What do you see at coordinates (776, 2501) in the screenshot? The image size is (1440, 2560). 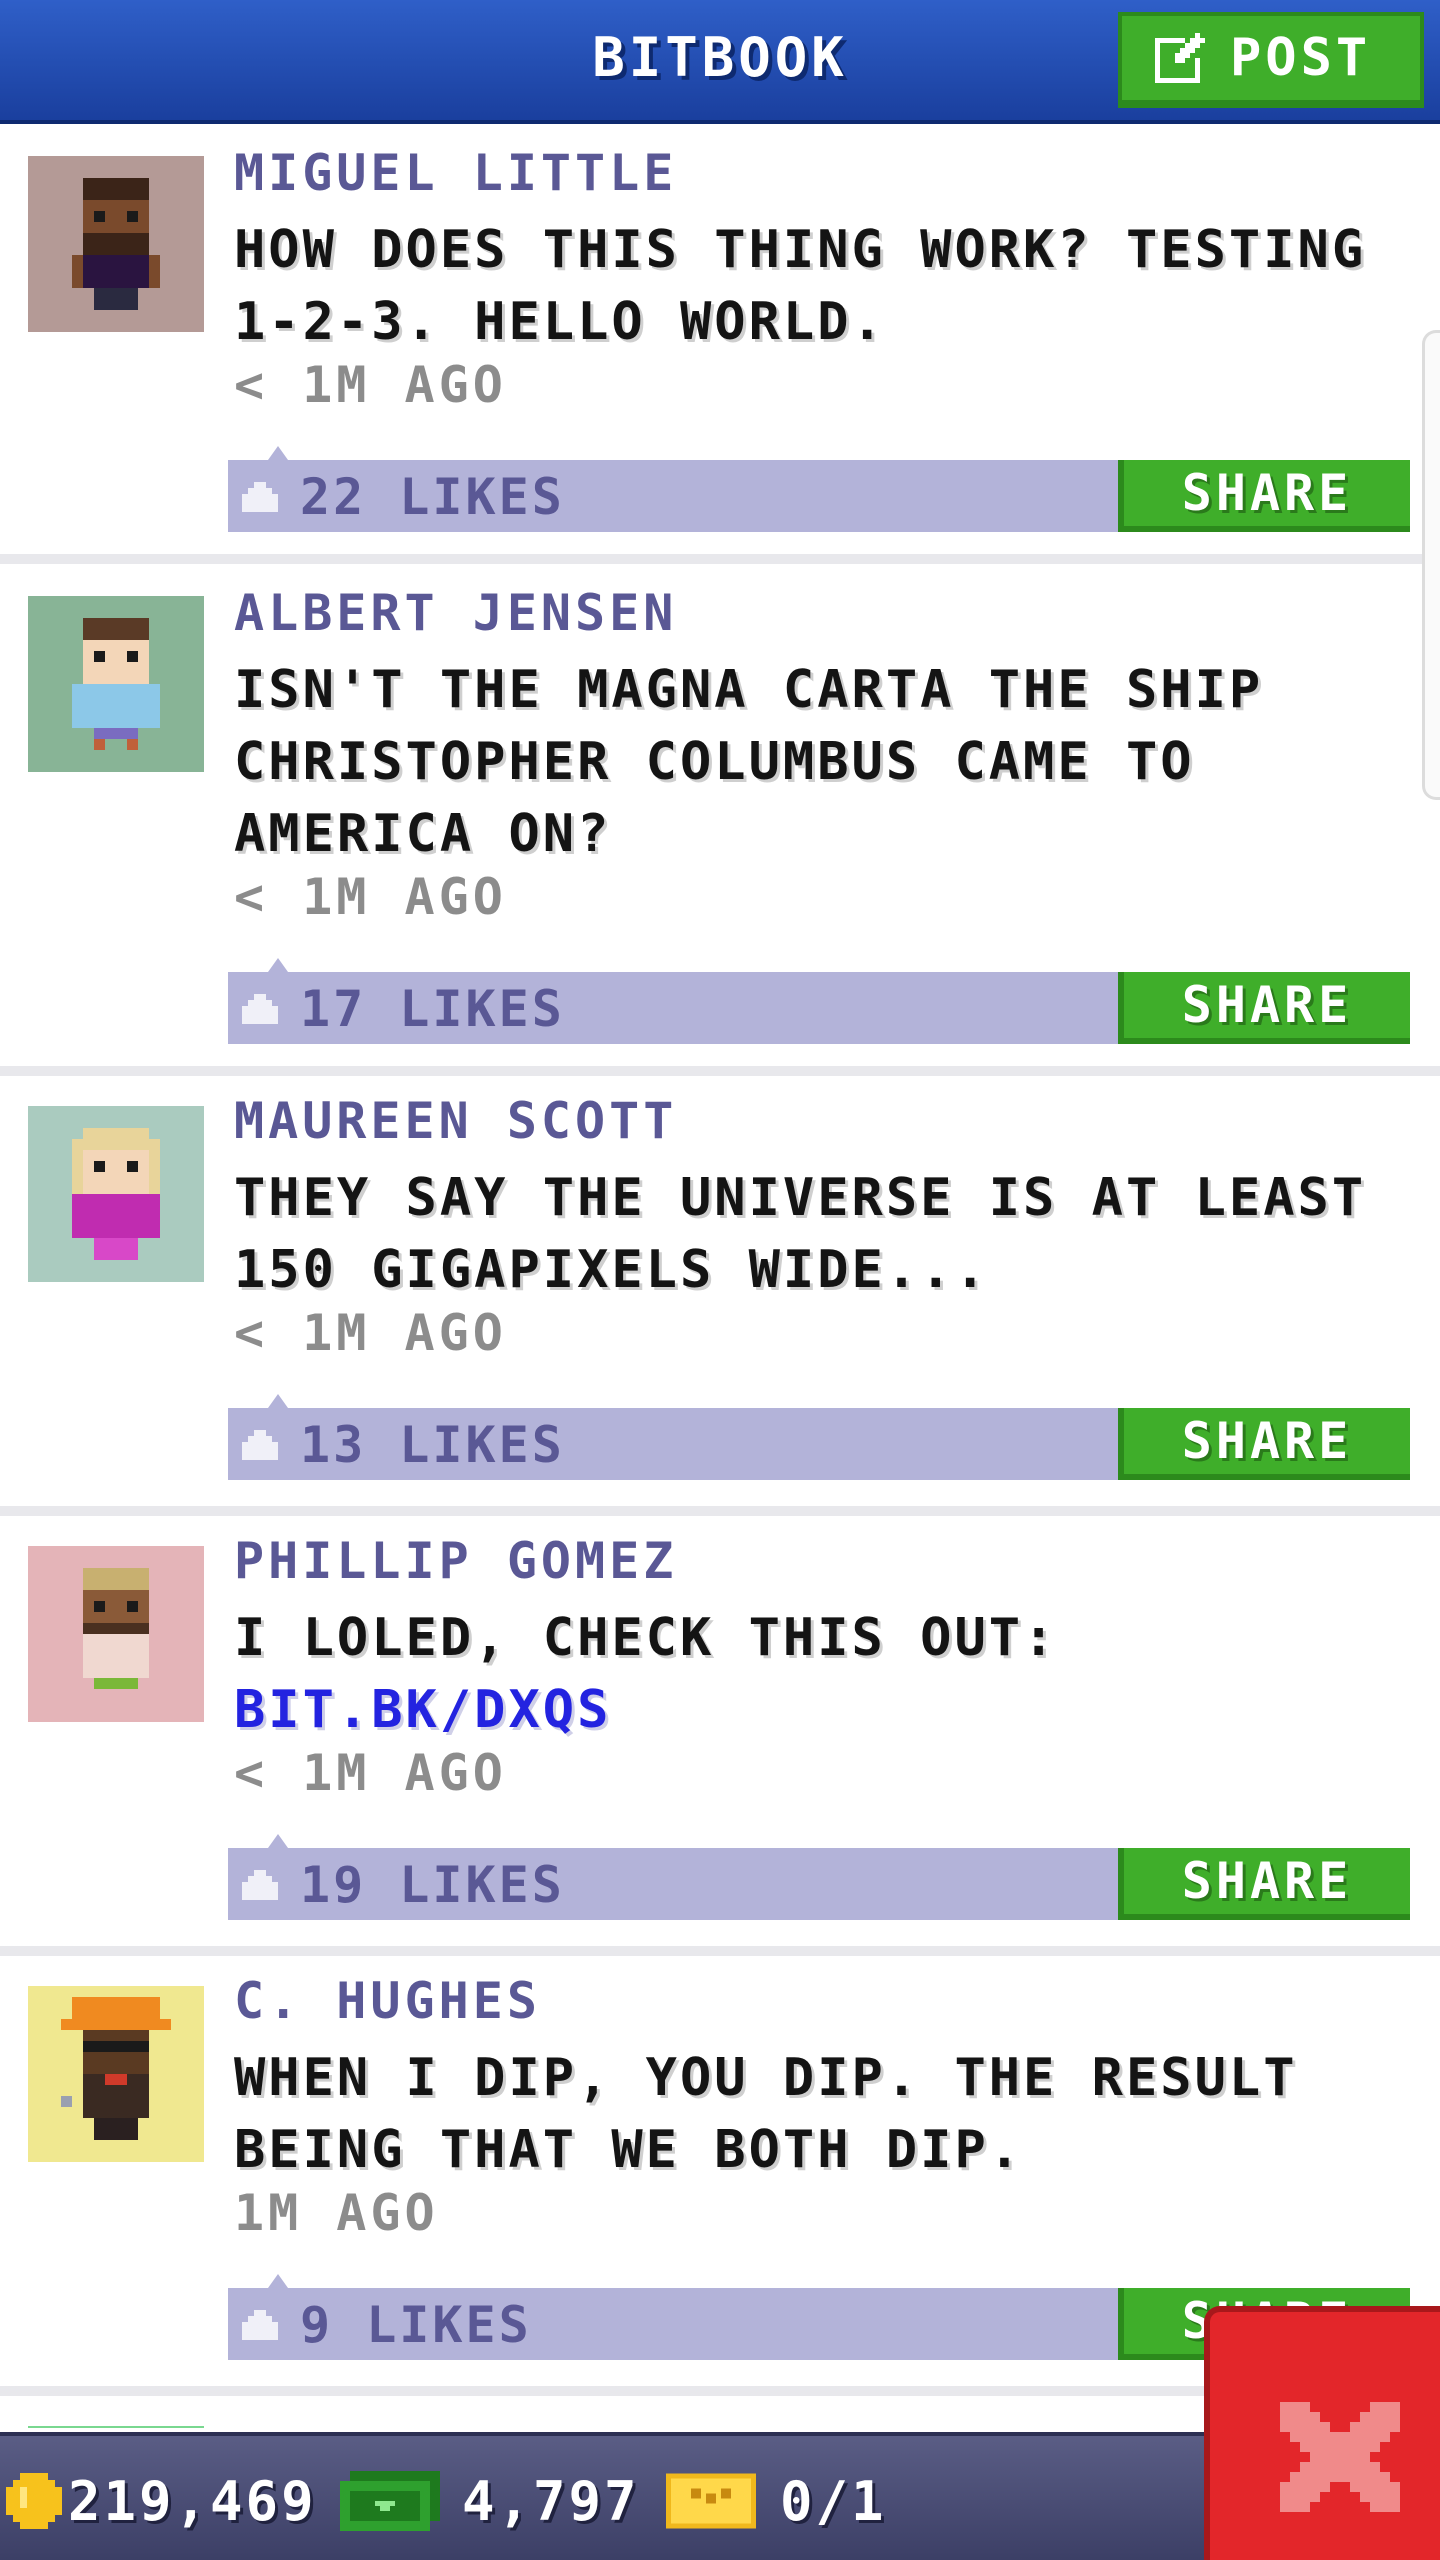 I see `tickets-counter: 0/1` at bounding box center [776, 2501].